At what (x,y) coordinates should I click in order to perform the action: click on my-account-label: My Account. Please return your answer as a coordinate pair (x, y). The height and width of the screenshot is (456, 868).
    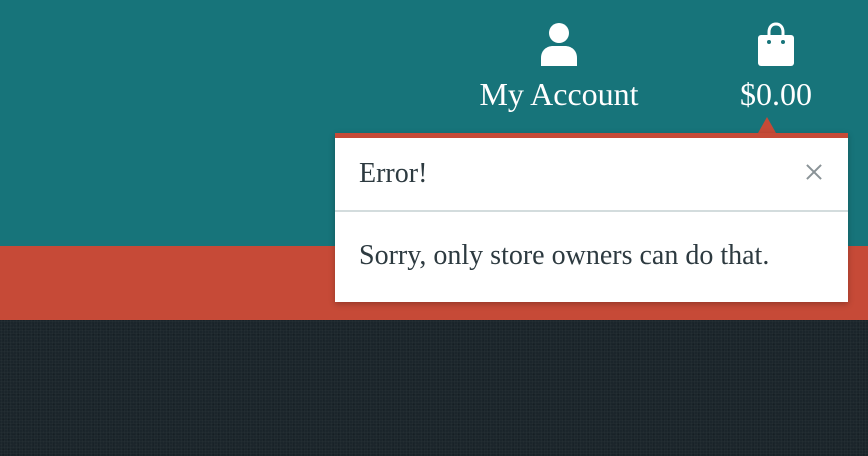
    Looking at the image, I should click on (559, 94).